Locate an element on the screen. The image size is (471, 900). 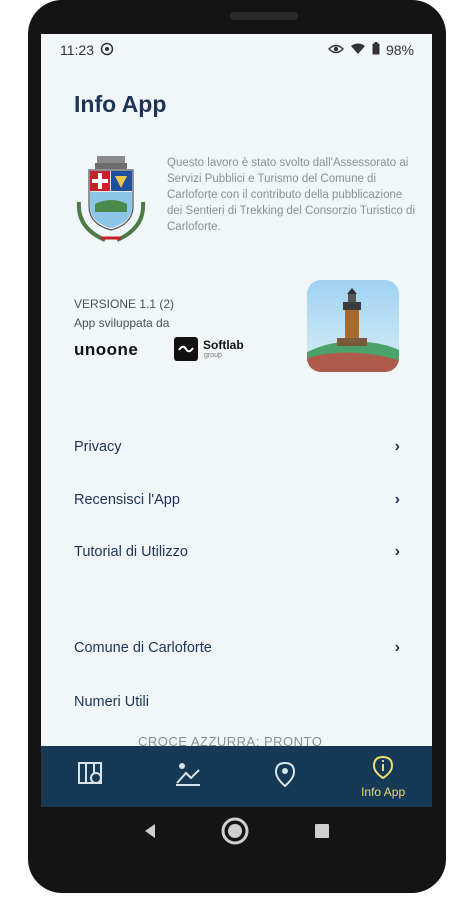
menu-item-review-app: Recensisci l'App › is located at coordinates (237, 500).